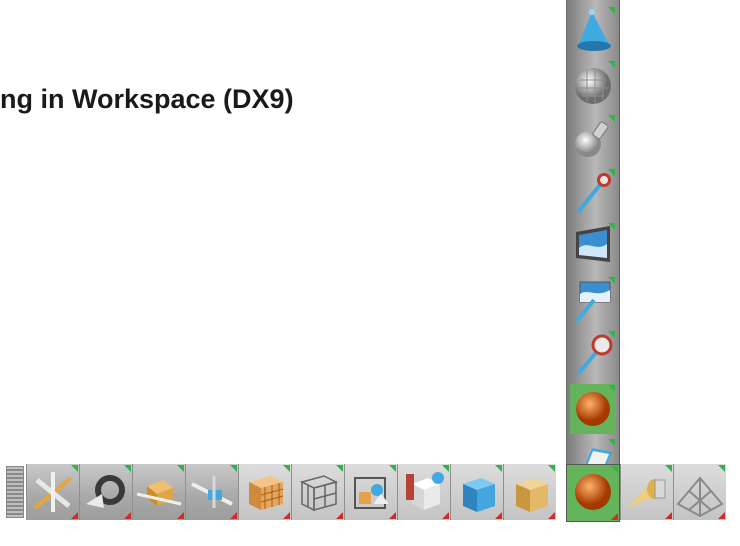  I want to click on horizontal-tool-palette, so click(370, 492).